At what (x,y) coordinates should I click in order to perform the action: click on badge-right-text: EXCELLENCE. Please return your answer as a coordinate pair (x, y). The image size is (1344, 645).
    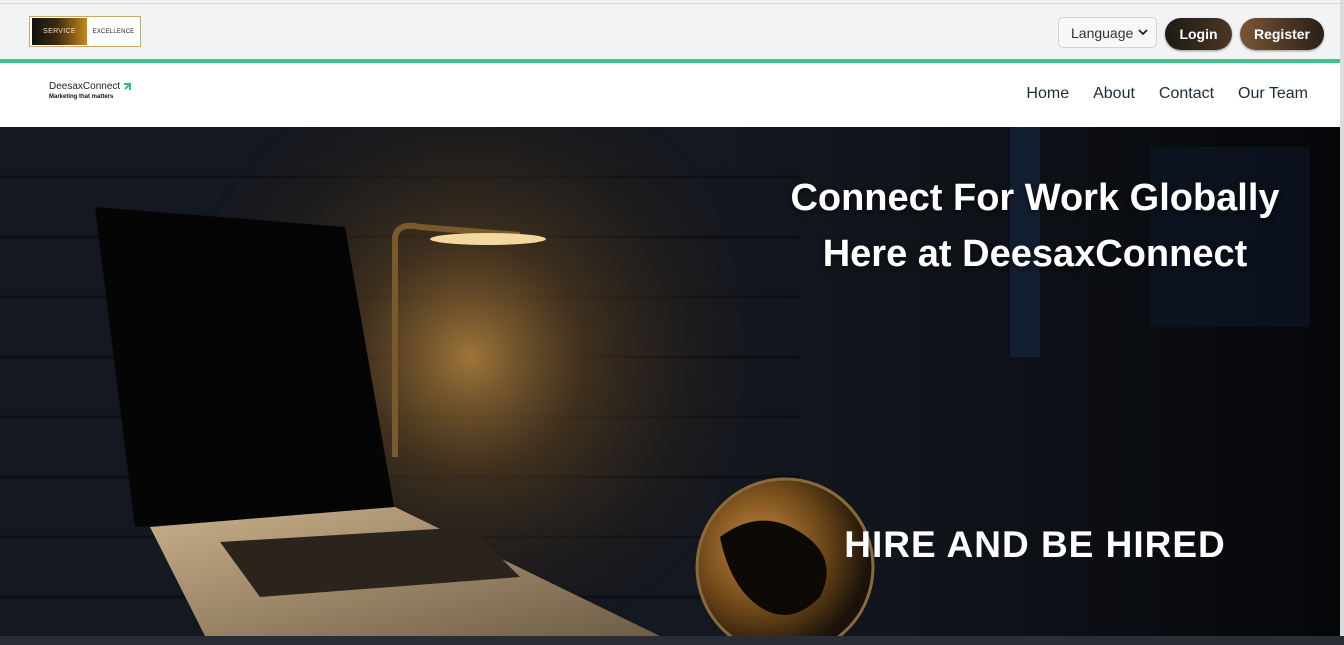
    Looking at the image, I should click on (113, 31).